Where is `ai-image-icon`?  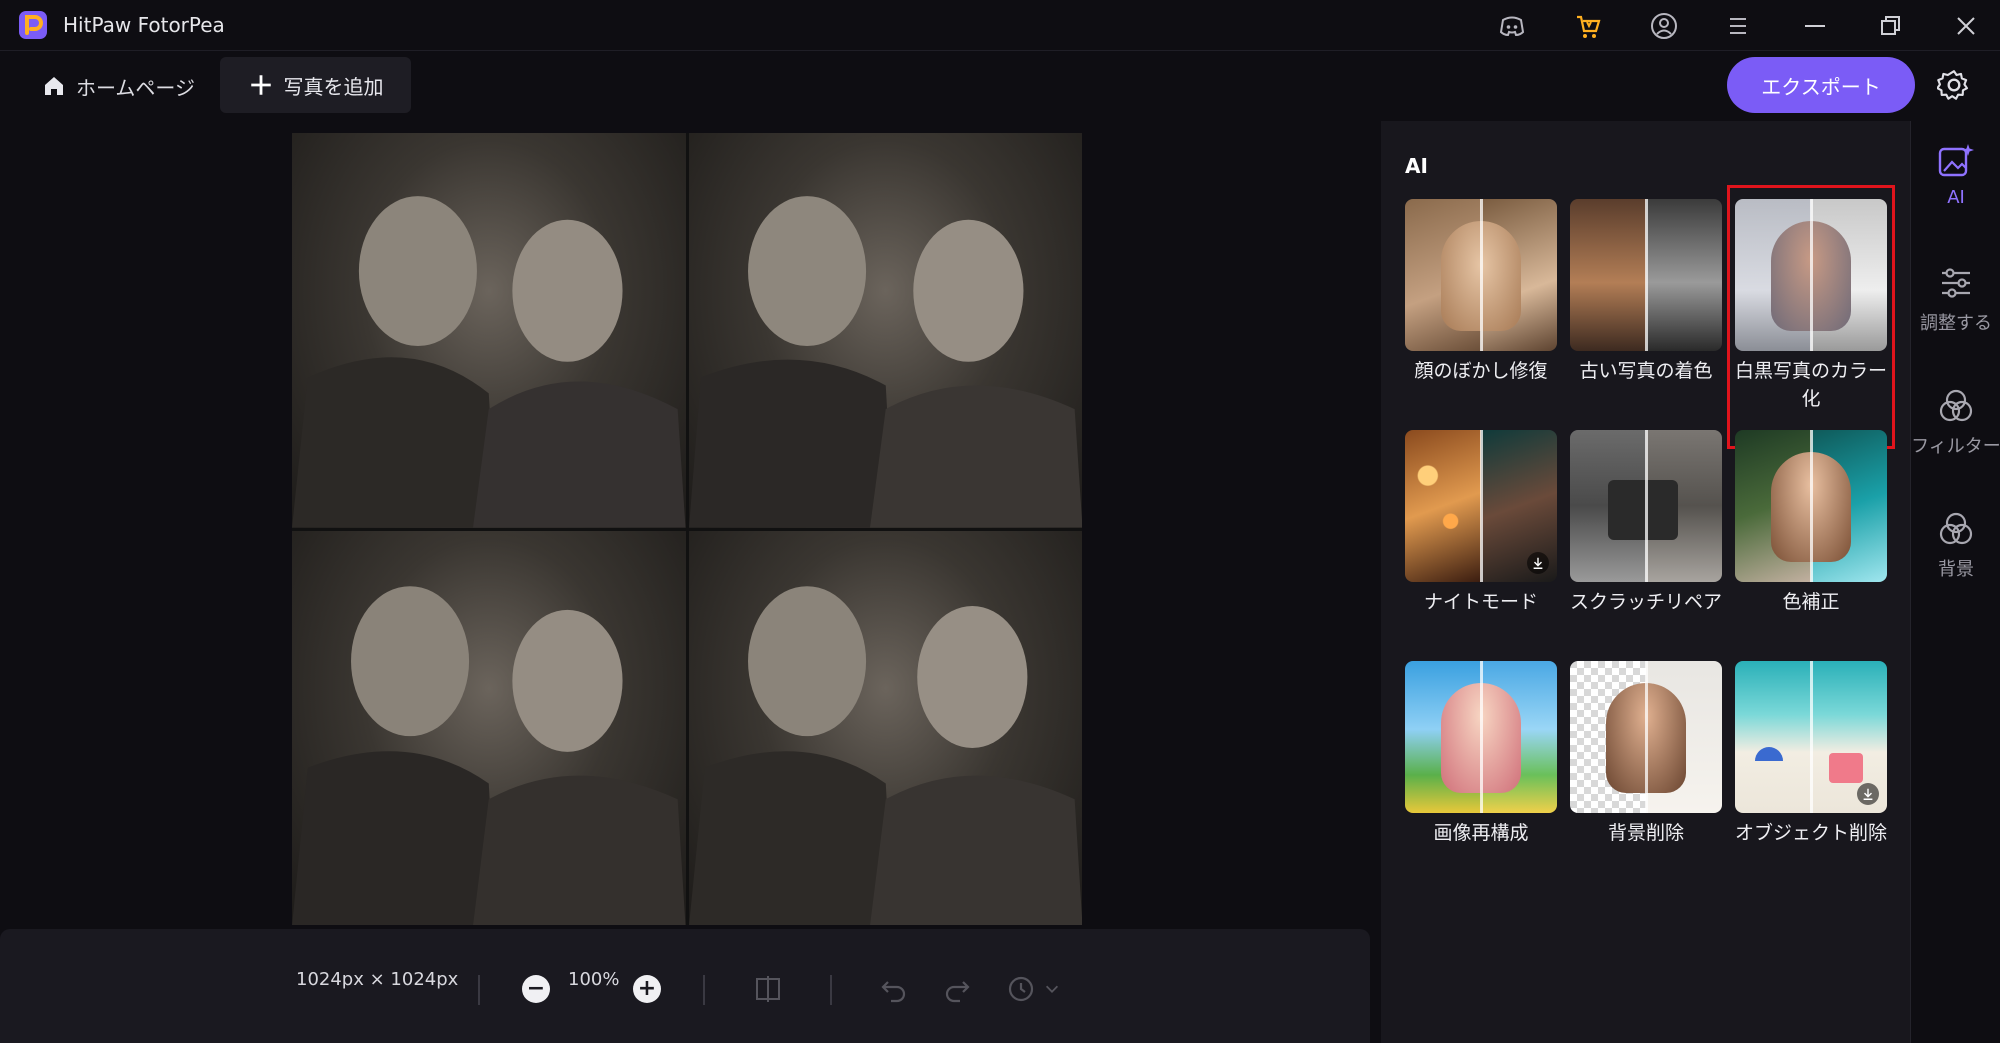 ai-image-icon is located at coordinates (1955, 161).